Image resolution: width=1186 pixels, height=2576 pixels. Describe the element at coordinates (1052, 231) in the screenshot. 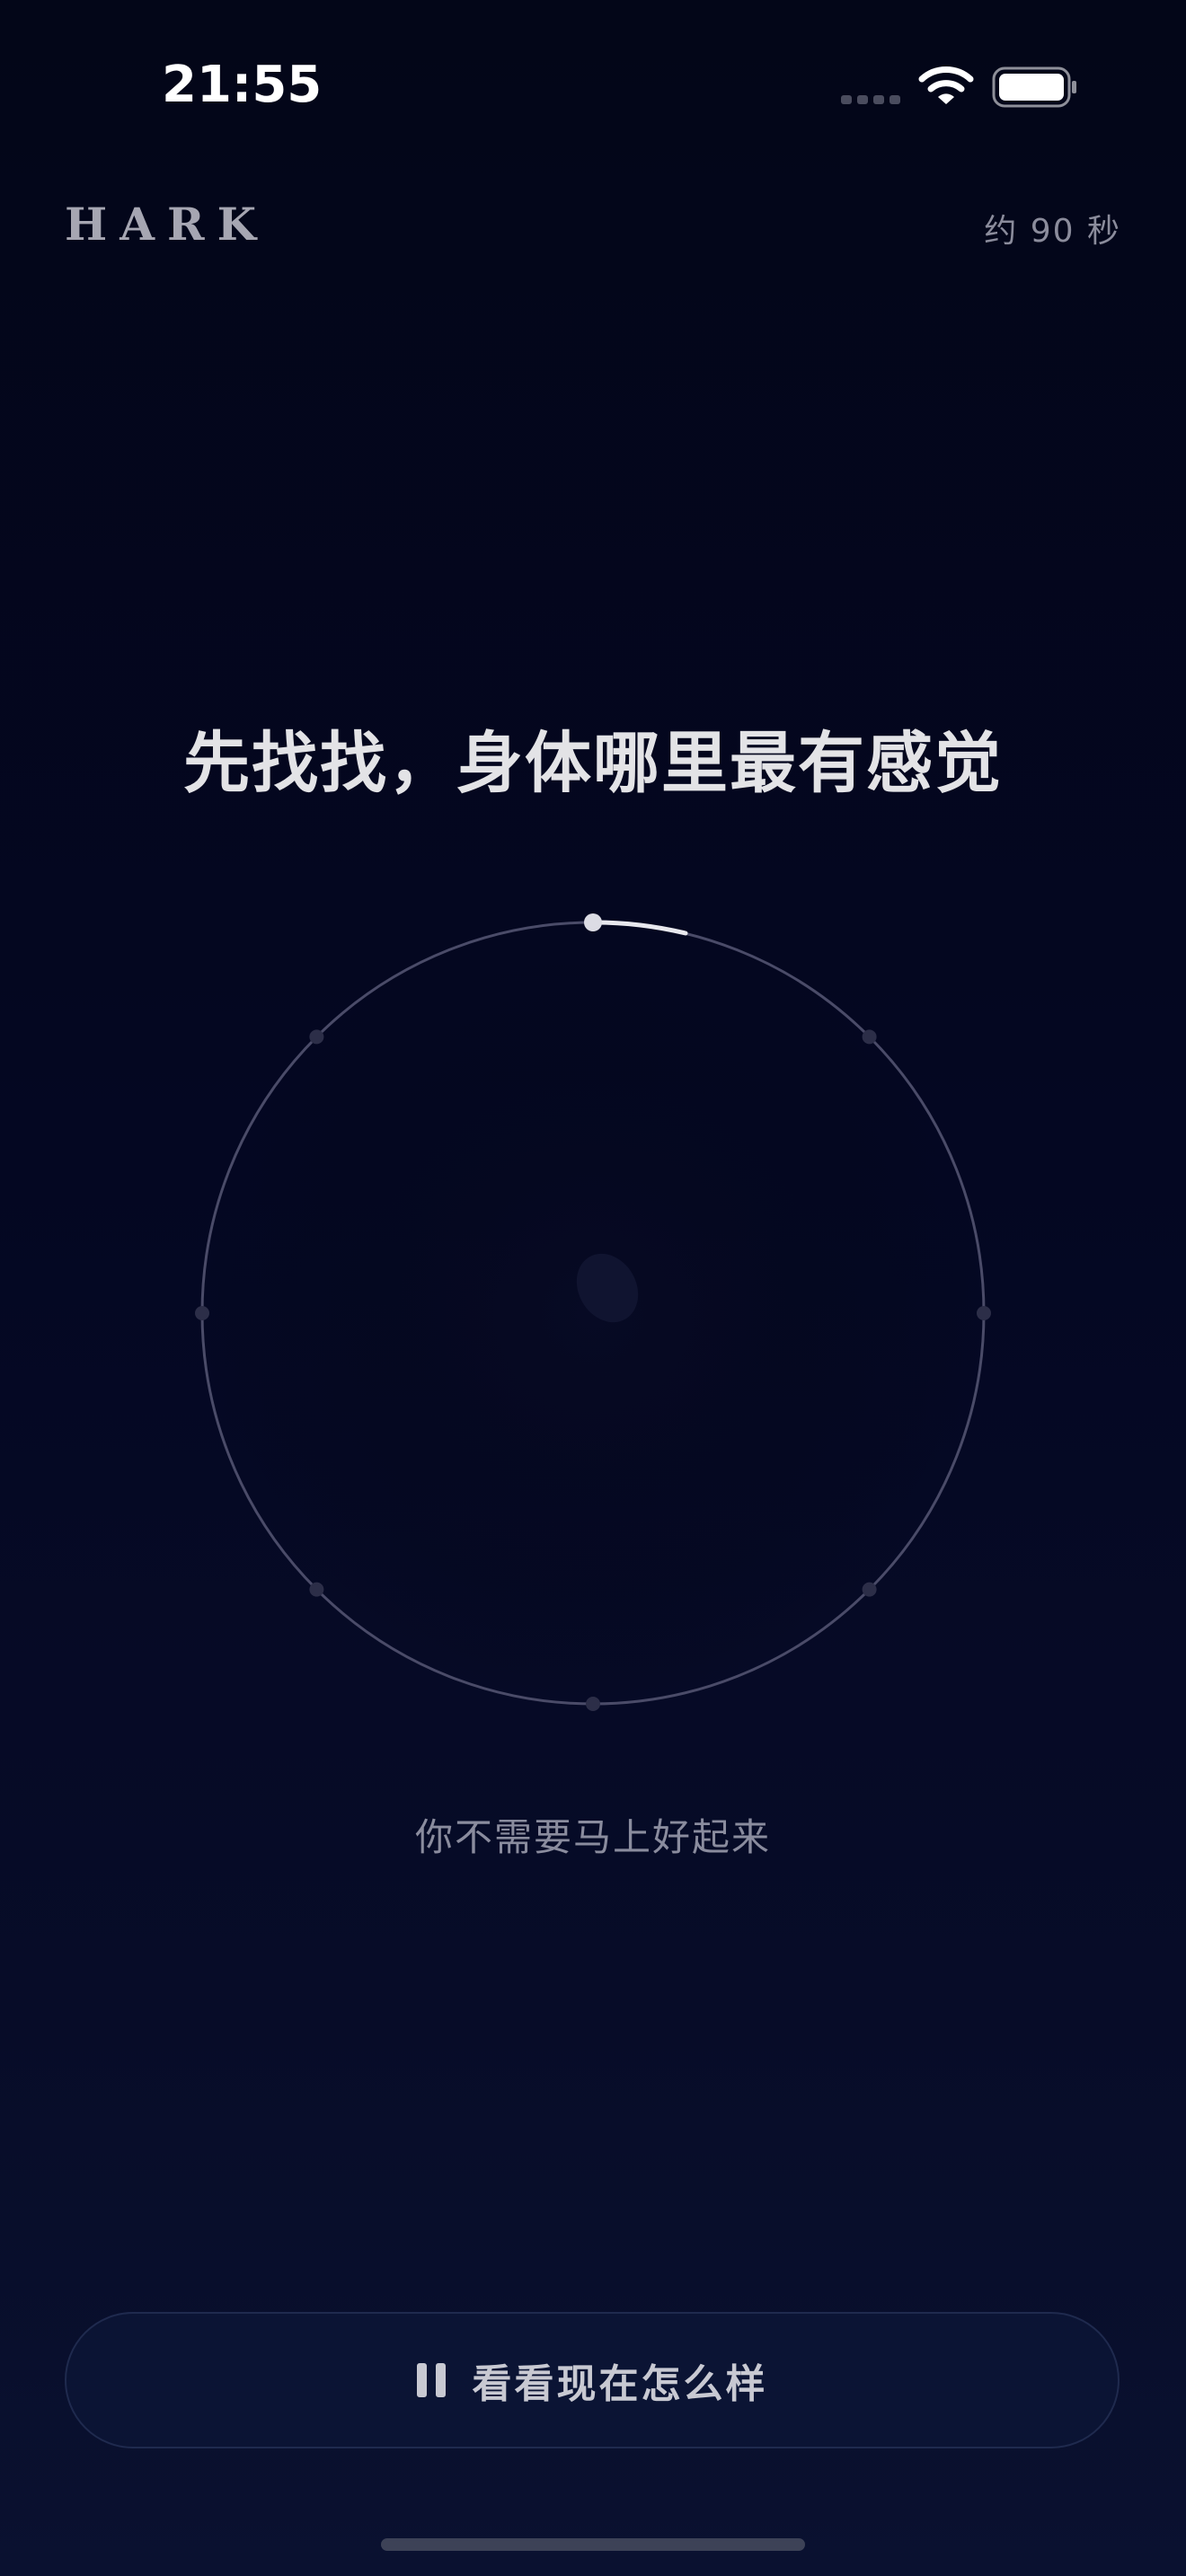

I see `duration-label: 约 90 秒` at that location.